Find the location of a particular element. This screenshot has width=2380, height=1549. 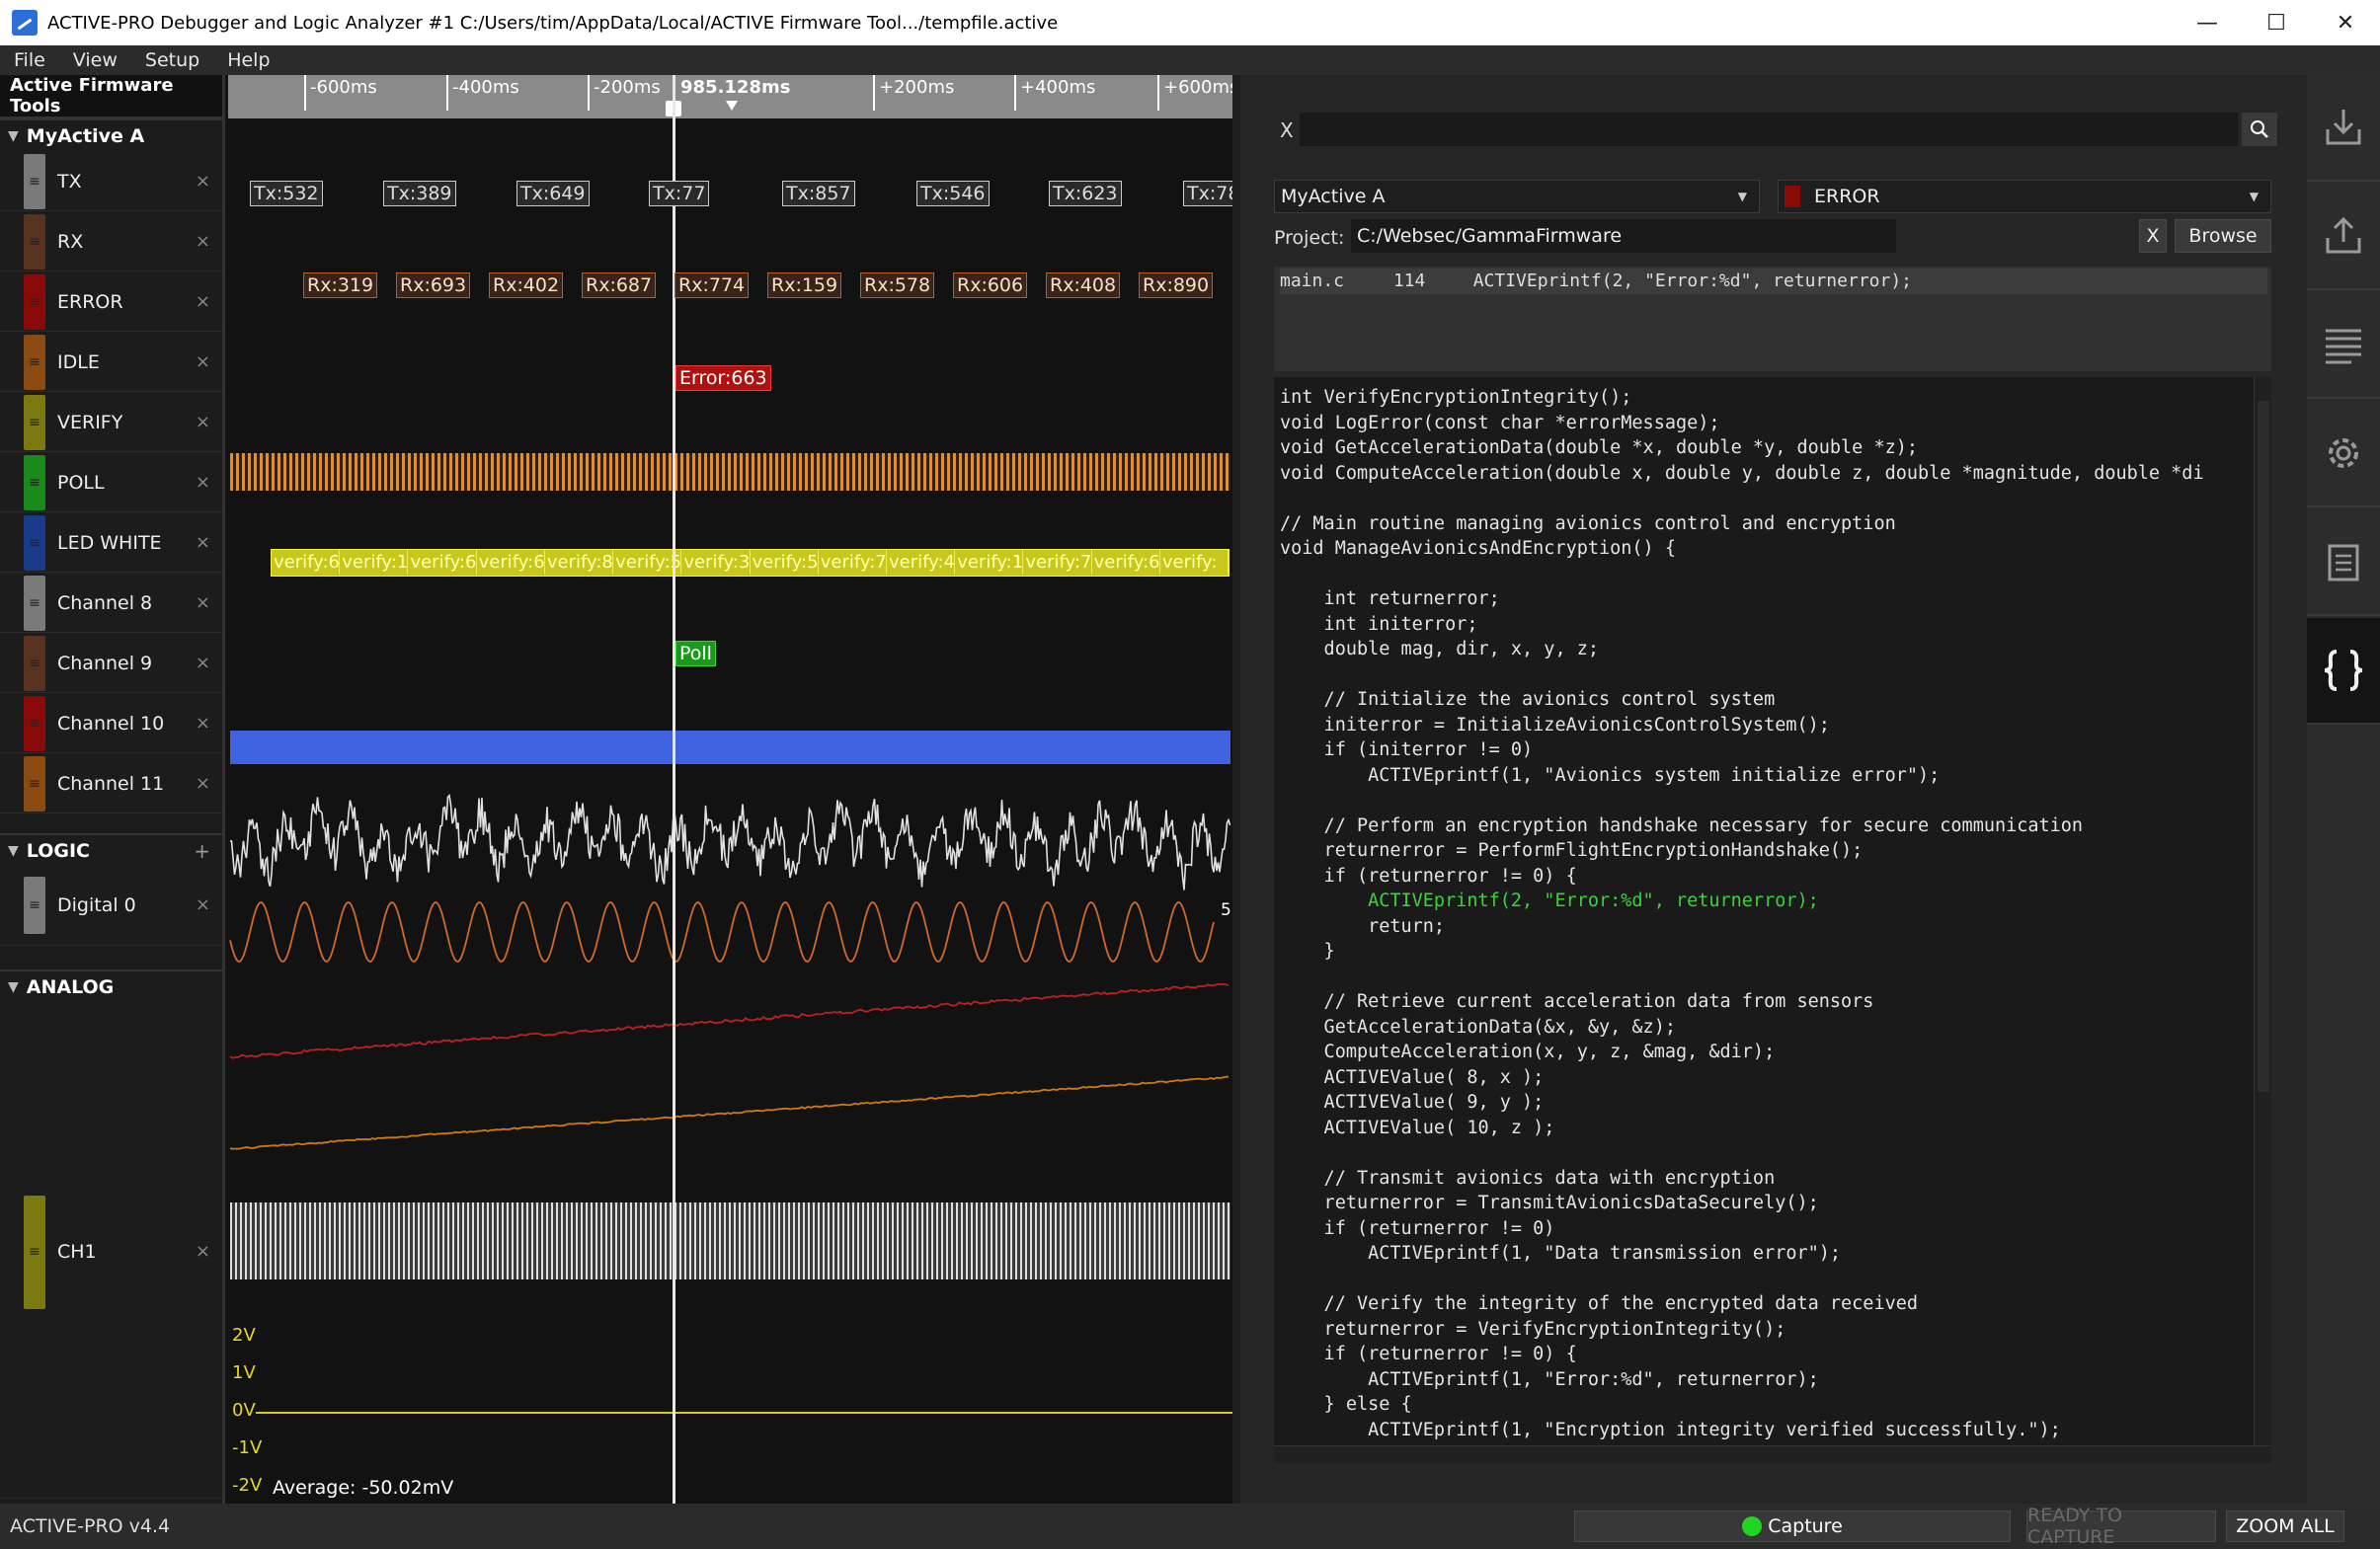

channel-row: ≡ ERROR × is located at coordinates (111, 302).